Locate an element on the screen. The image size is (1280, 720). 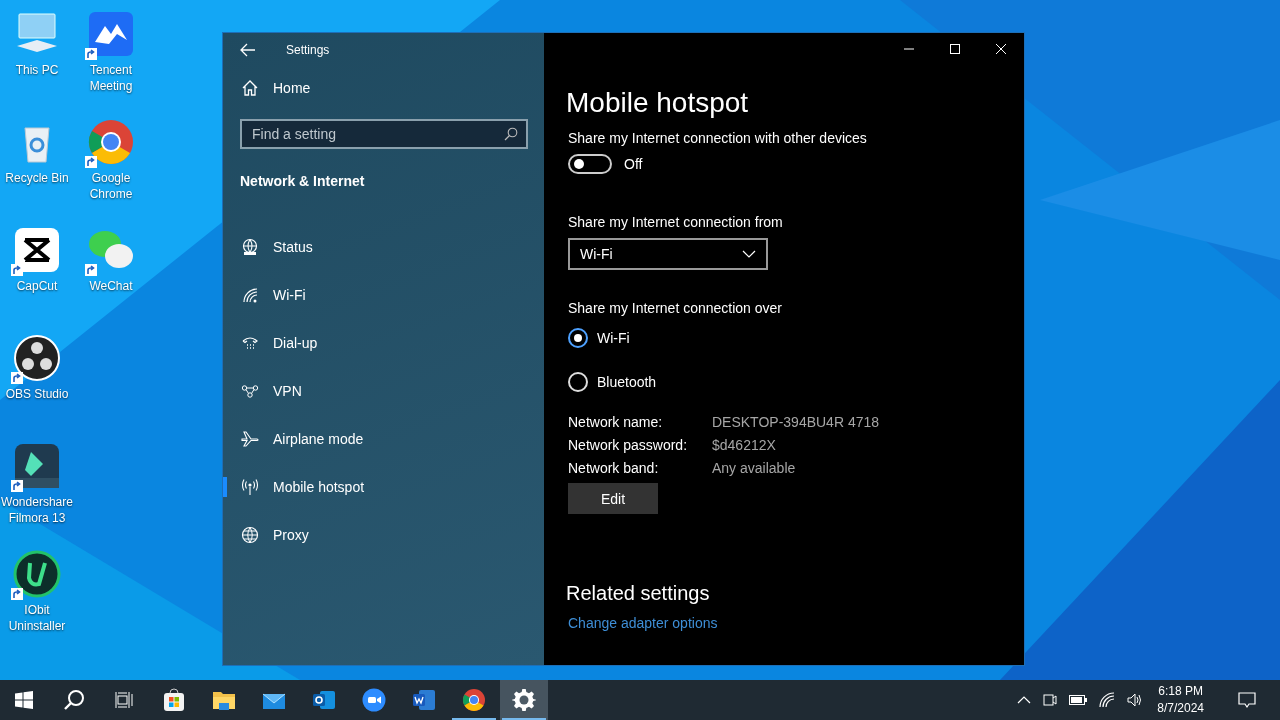
search-field: Find a setting is located at coordinates (384, 134).